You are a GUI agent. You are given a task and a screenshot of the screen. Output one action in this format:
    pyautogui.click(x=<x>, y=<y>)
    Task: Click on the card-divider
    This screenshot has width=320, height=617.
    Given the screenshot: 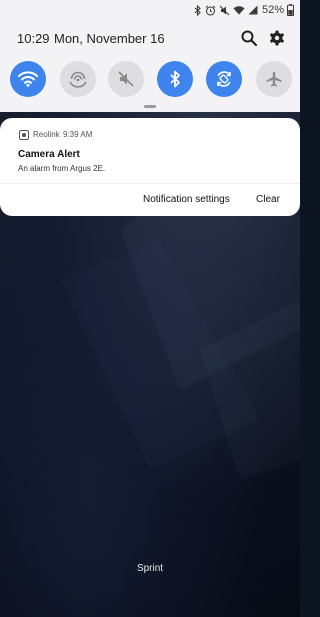 What is the action you would take?
    pyautogui.click(x=150, y=183)
    